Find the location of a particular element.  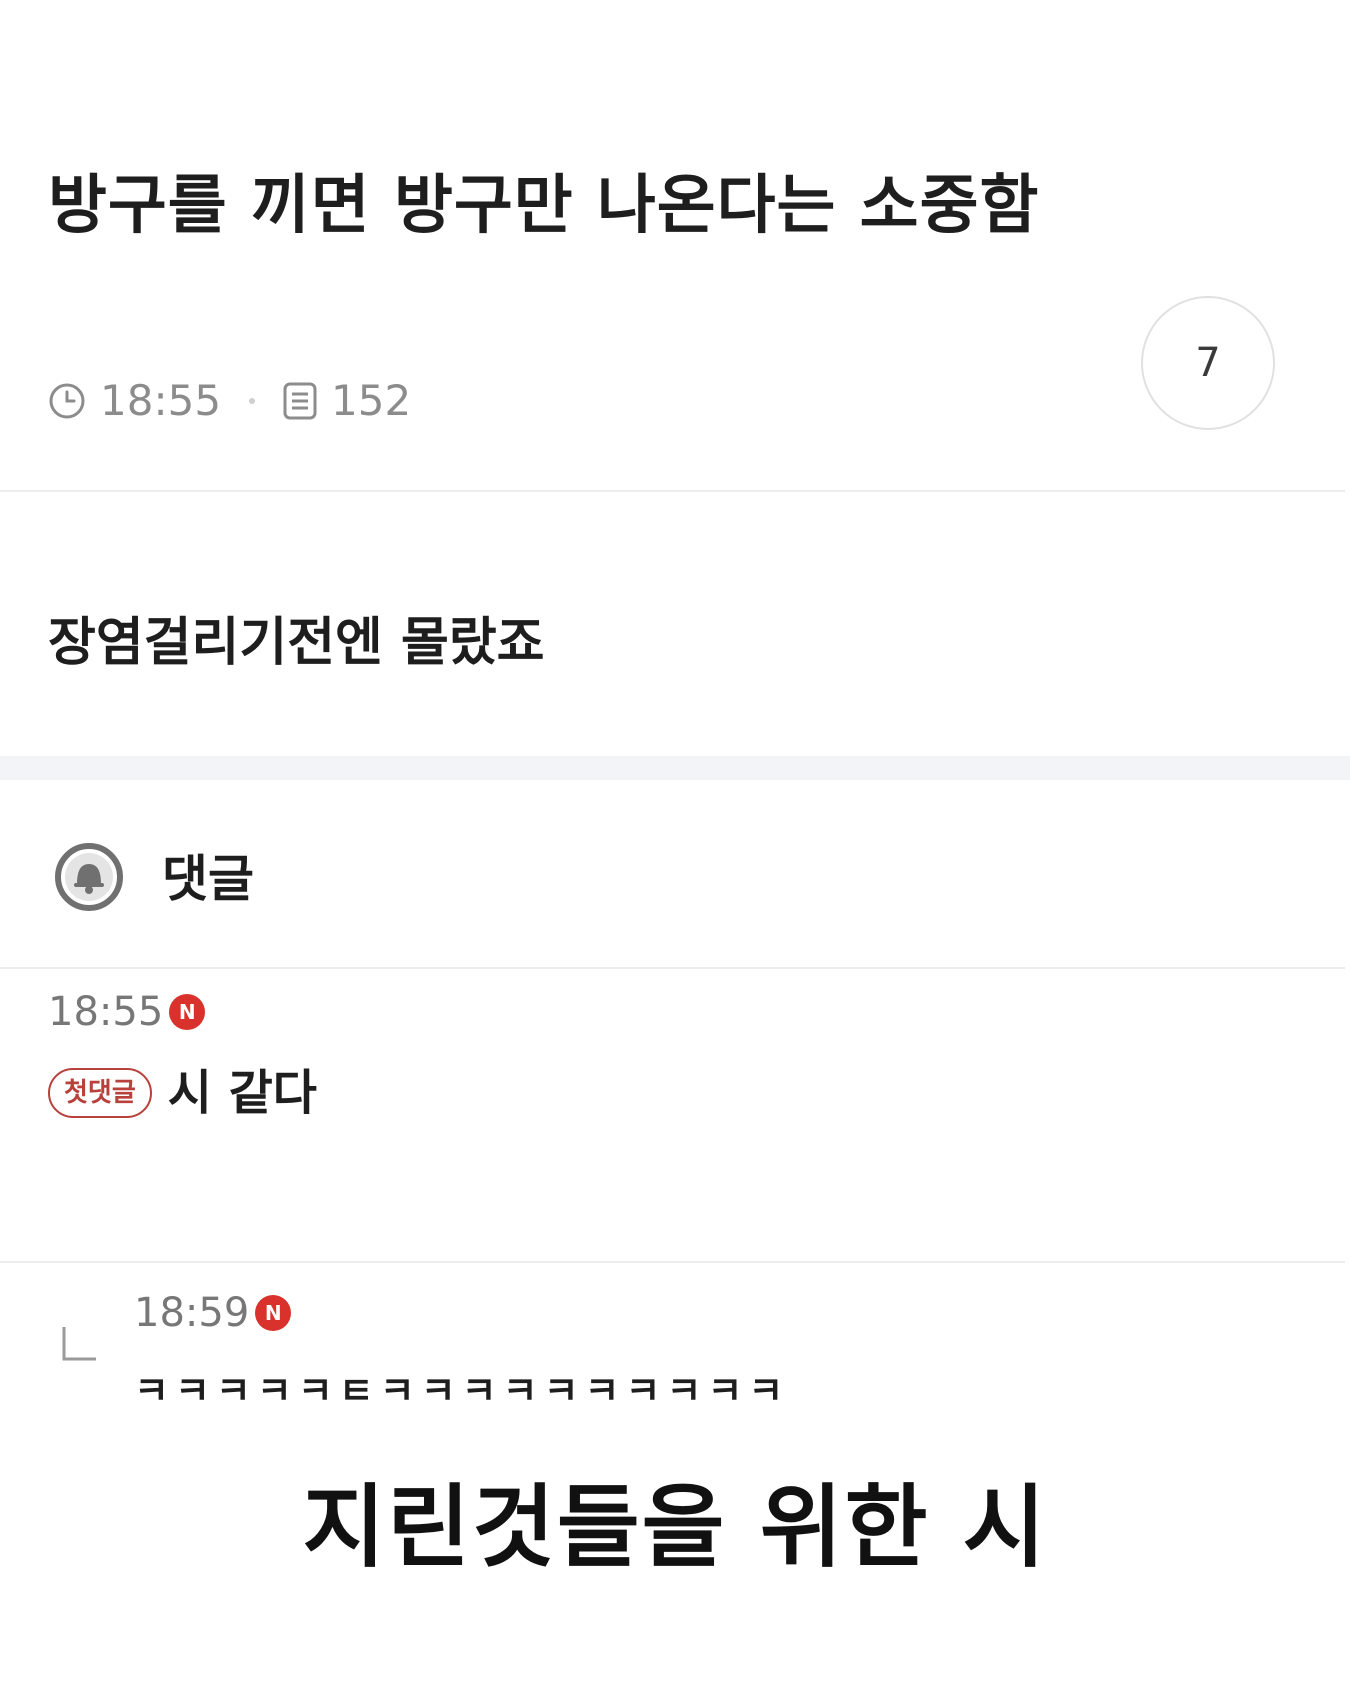

post-meta: 18:55 152 is located at coordinates (229, 401).